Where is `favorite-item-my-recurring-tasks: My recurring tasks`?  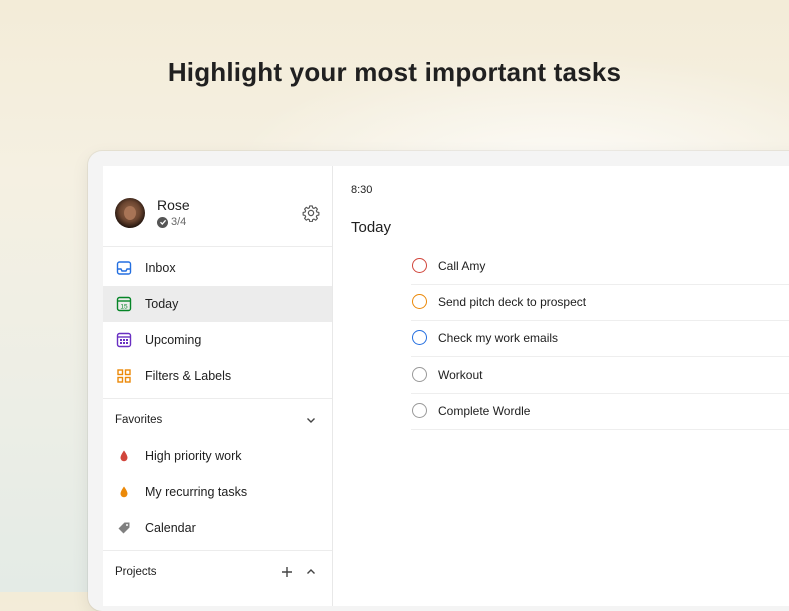
favorite-item-my-recurring-tasks: My recurring tasks is located at coordinates (217, 492).